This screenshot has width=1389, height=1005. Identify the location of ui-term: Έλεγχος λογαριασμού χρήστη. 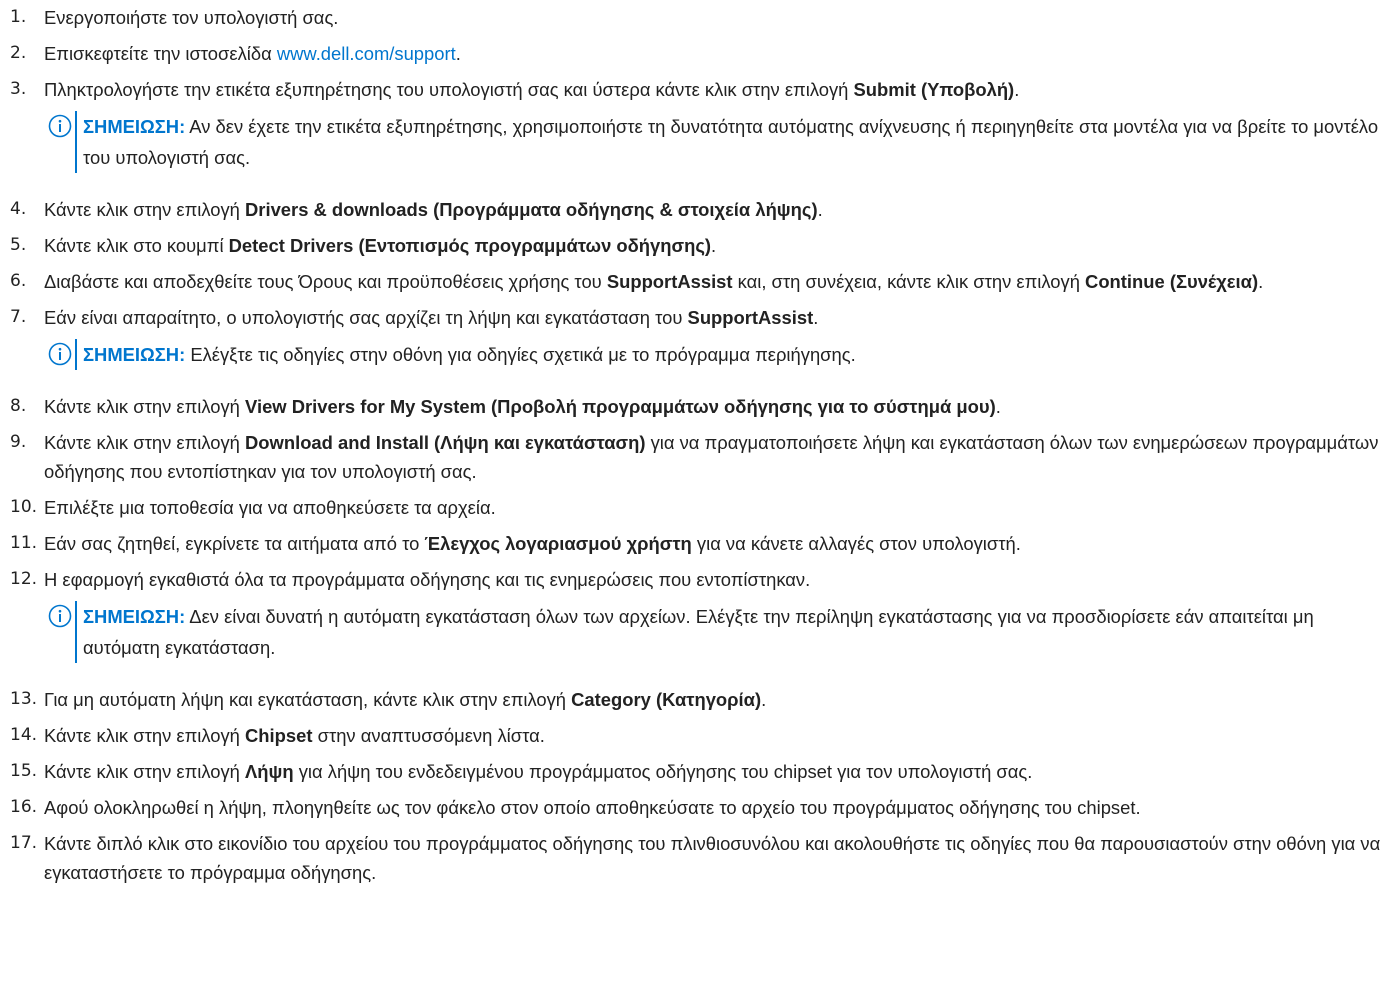
(558, 543).